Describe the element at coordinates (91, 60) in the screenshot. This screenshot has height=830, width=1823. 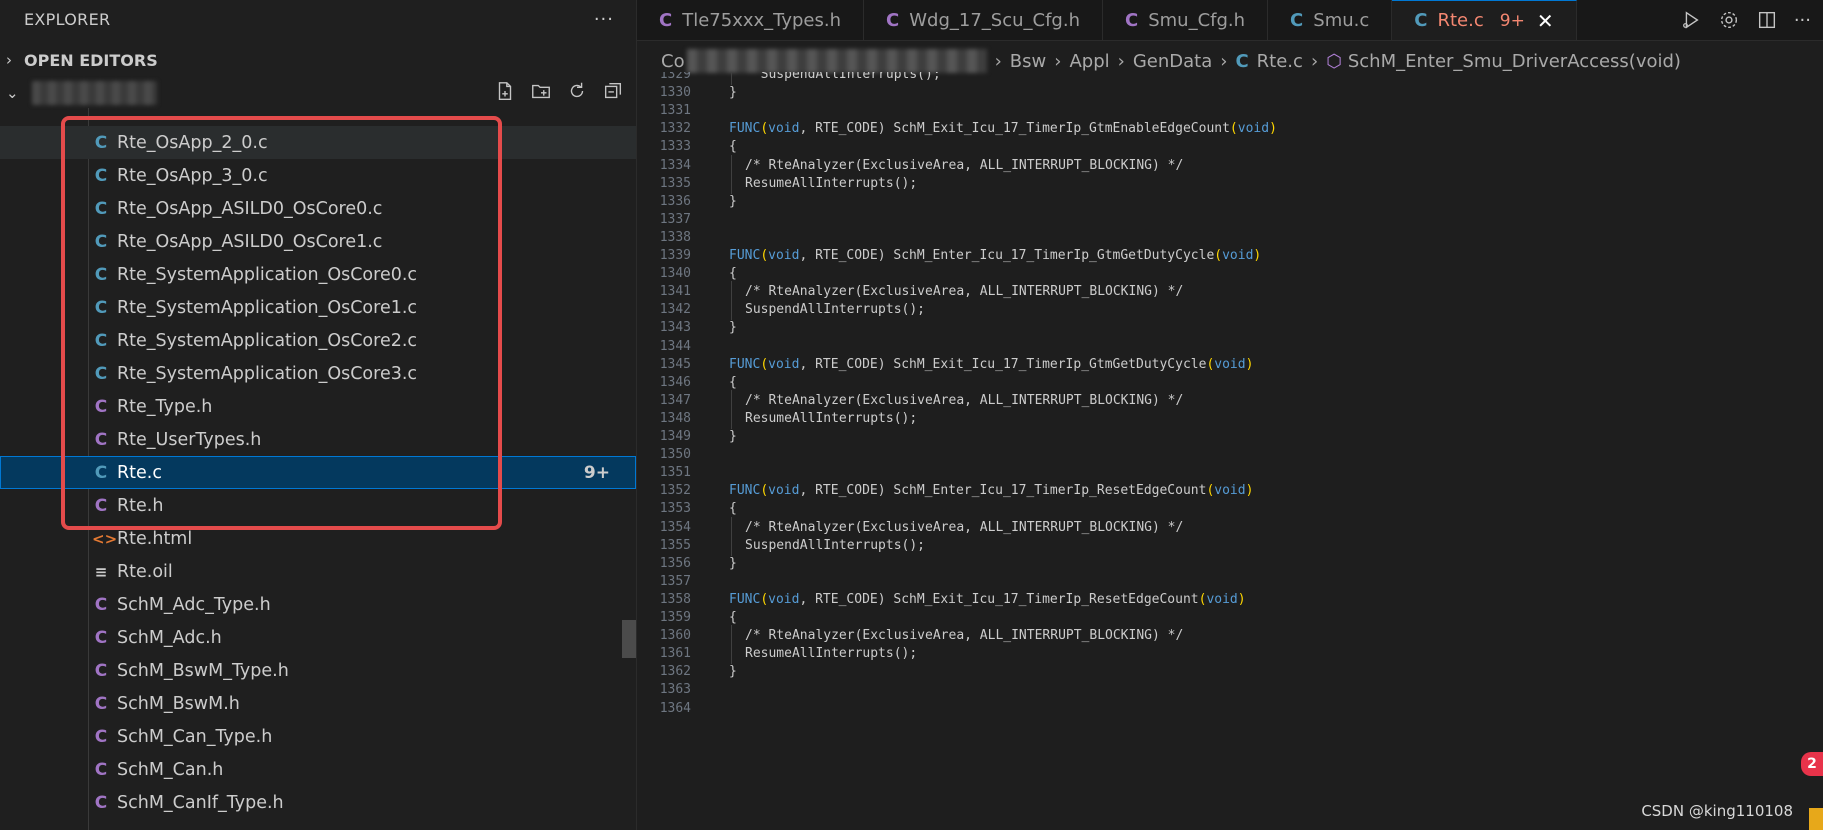
I see `open-editors-label: OPEN EDITORS` at that location.